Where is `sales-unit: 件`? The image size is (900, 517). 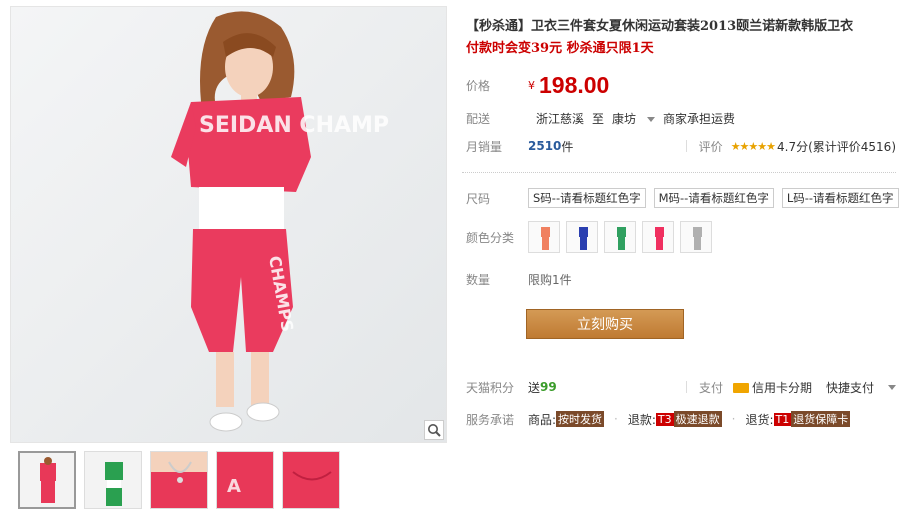
sales-unit: 件 is located at coordinates (567, 146).